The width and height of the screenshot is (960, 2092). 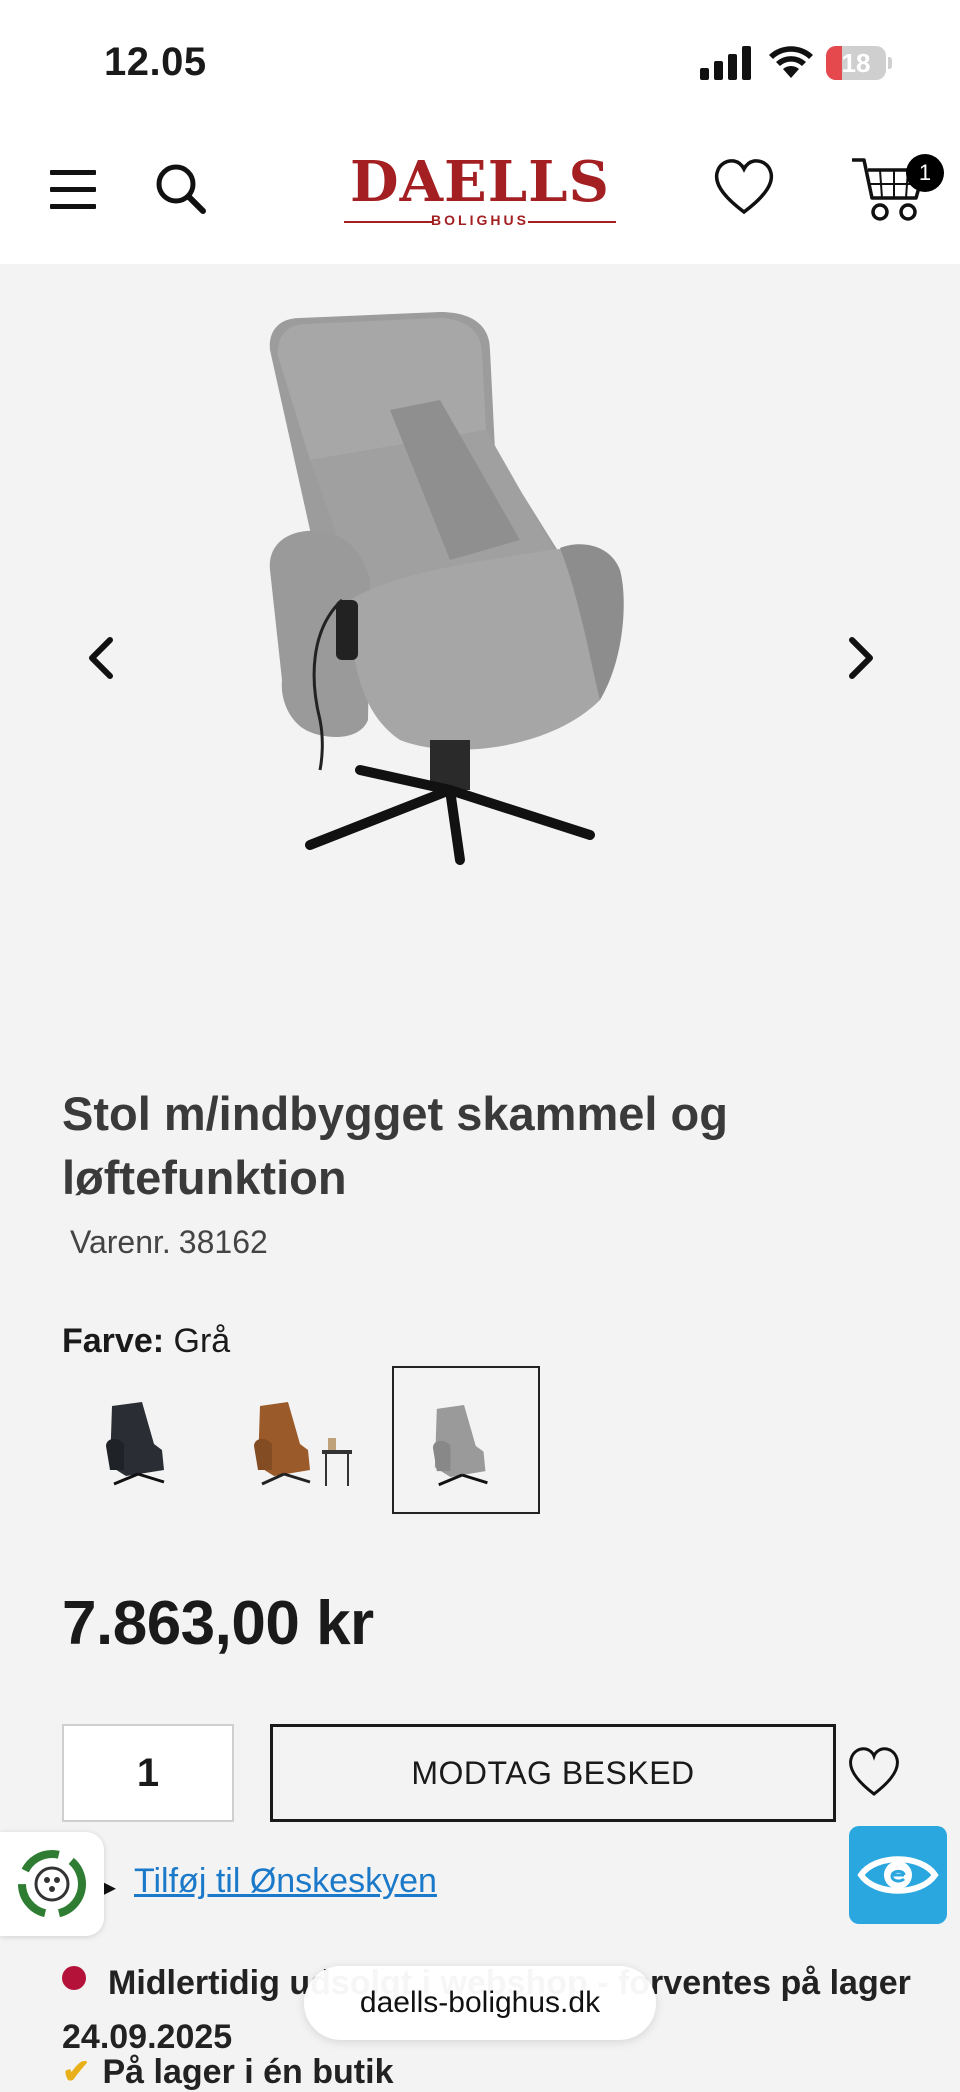 I want to click on product-sku: Varenr. 38162, so click(x=165, y=1242).